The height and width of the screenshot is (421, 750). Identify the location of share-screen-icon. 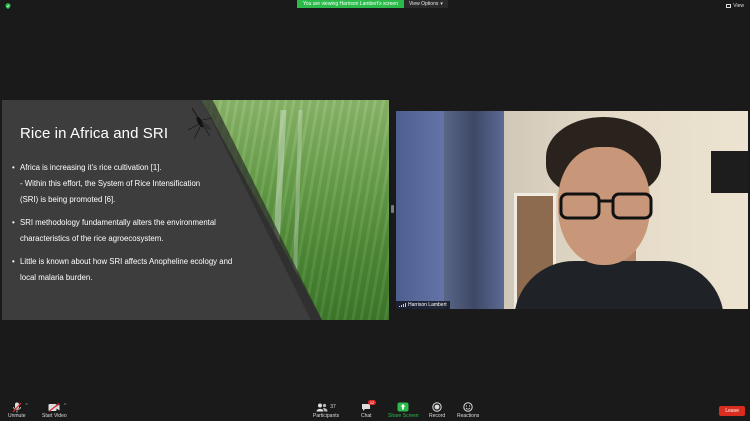
(403, 407).